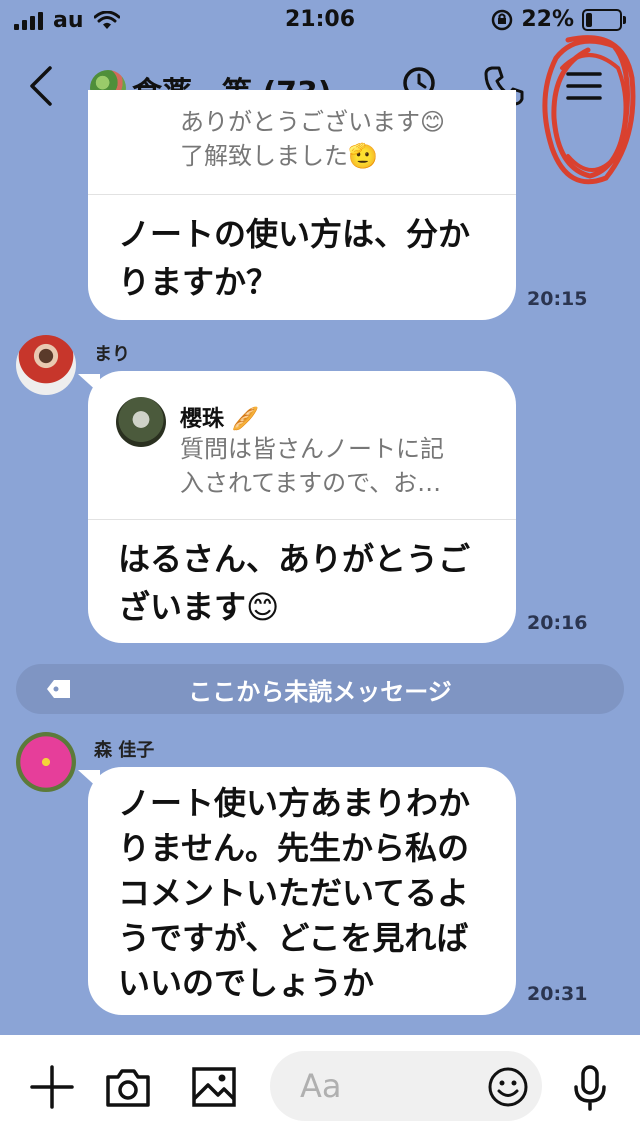 This screenshot has width=640, height=1136. What do you see at coordinates (141, 422) in the screenshot?
I see `quote-avatar` at bounding box center [141, 422].